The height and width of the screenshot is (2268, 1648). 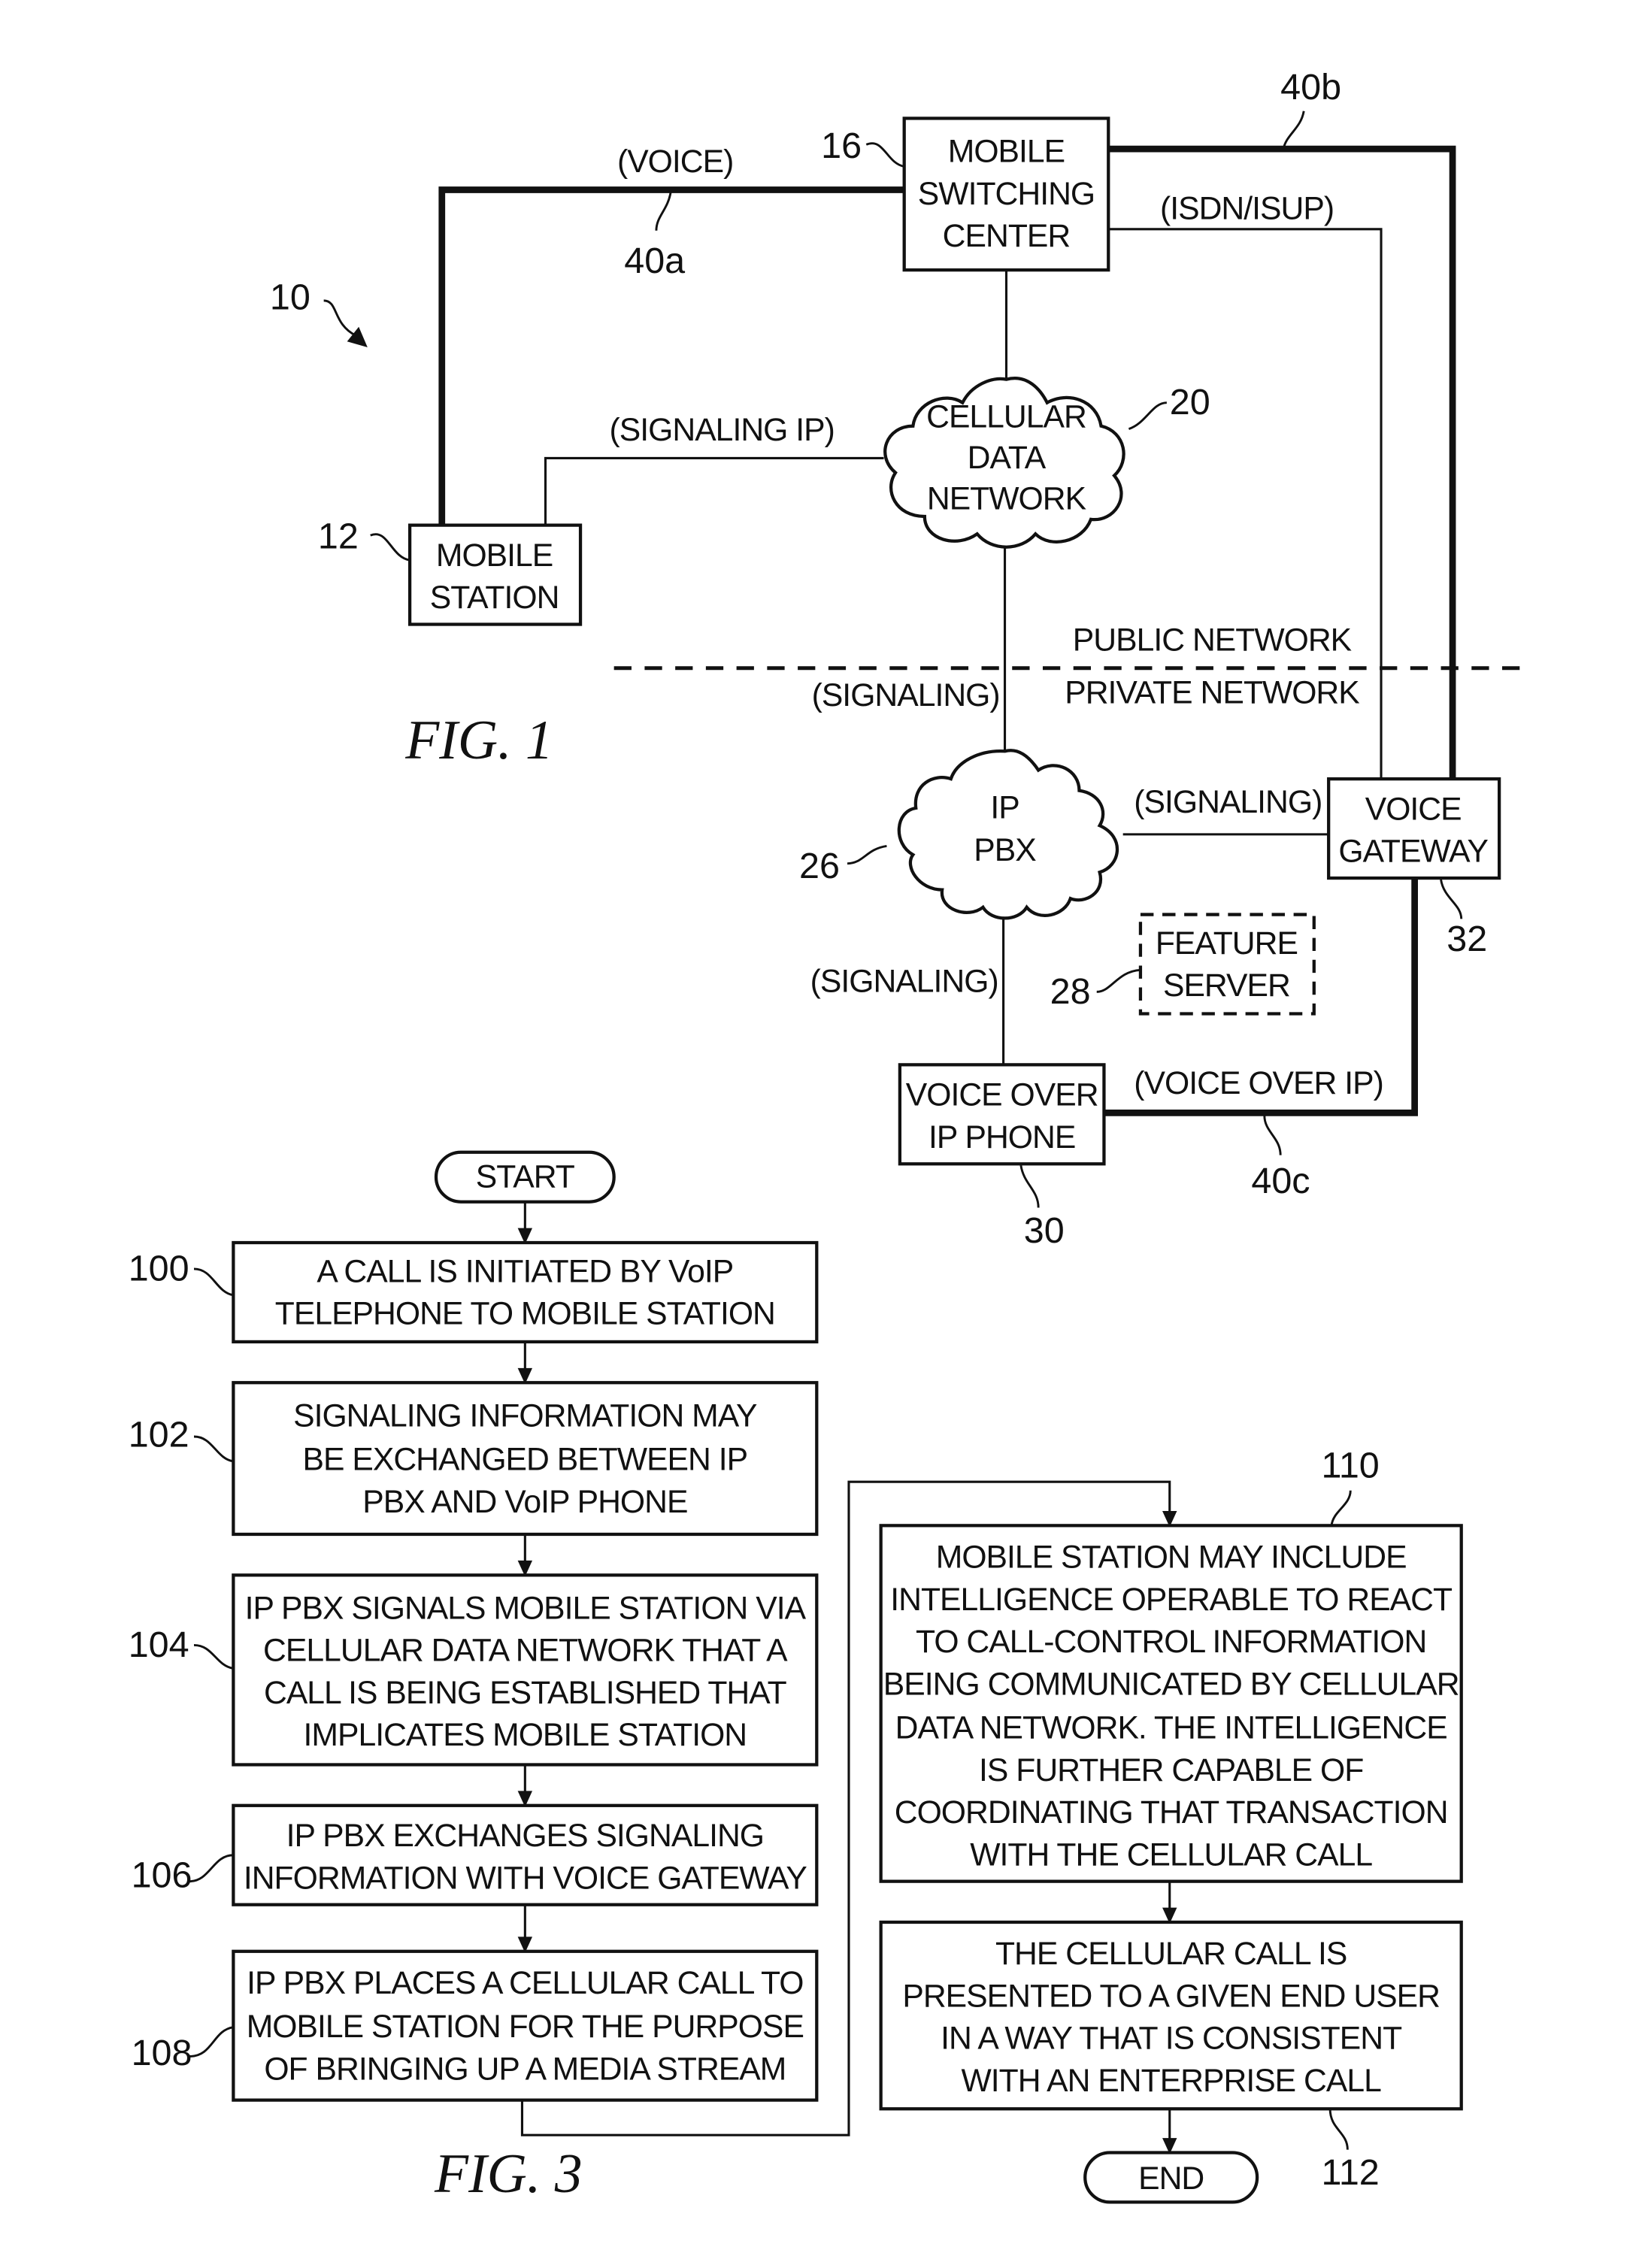 What do you see at coordinates (1227, 943) in the screenshot?
I see `feature-server-line-1: FEATURE` at bounding box center [1227, 943].